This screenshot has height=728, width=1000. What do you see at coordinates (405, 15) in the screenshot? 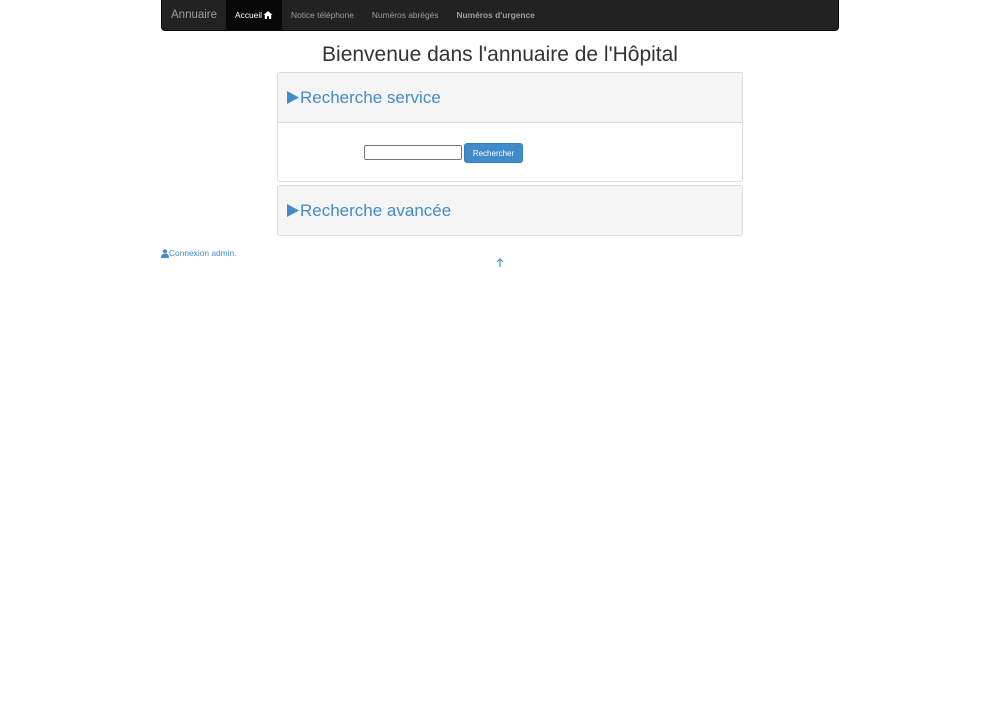
I see `nav-item-numeros-abreges: Numéros abrégés` at bounding box center [405, 15].